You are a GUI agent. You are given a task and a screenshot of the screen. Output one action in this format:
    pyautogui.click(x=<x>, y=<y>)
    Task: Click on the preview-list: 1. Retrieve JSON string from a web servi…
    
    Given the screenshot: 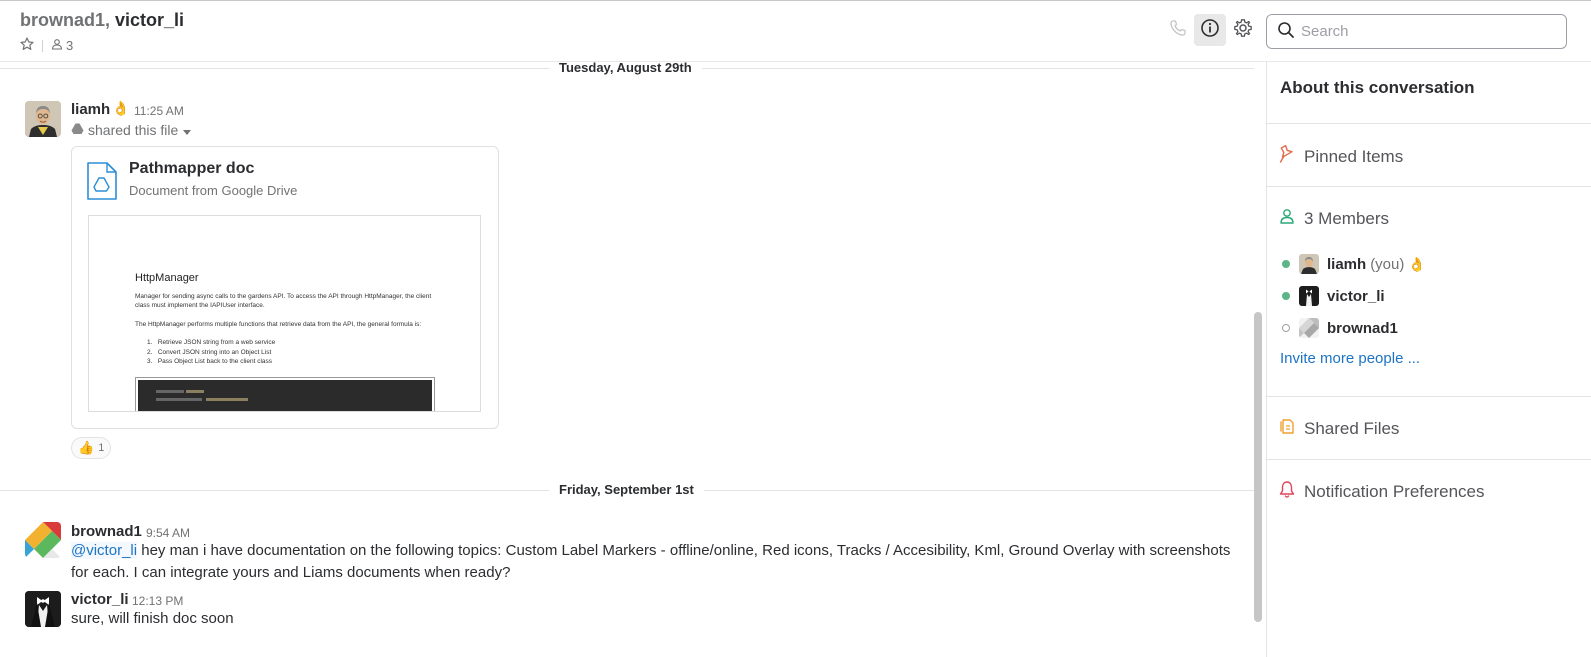 What is the action you would take?
    pyautogui.click(x=211, y=352)
    